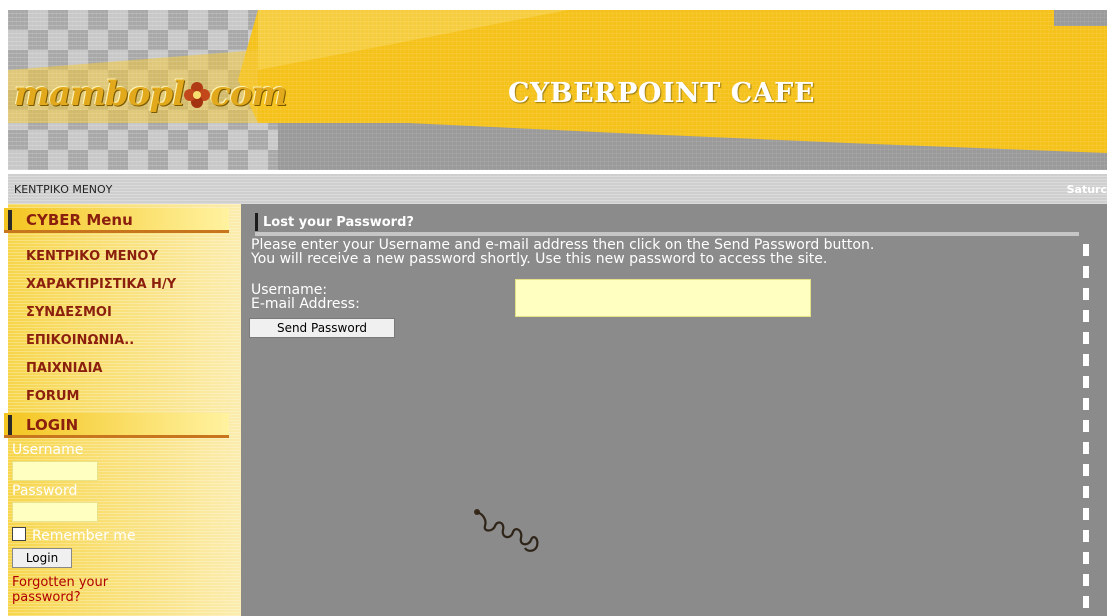  What do you see at coordinates (42, 558) in the screenshot?
I see `login-button: Login` at bounding box center [42, 558].